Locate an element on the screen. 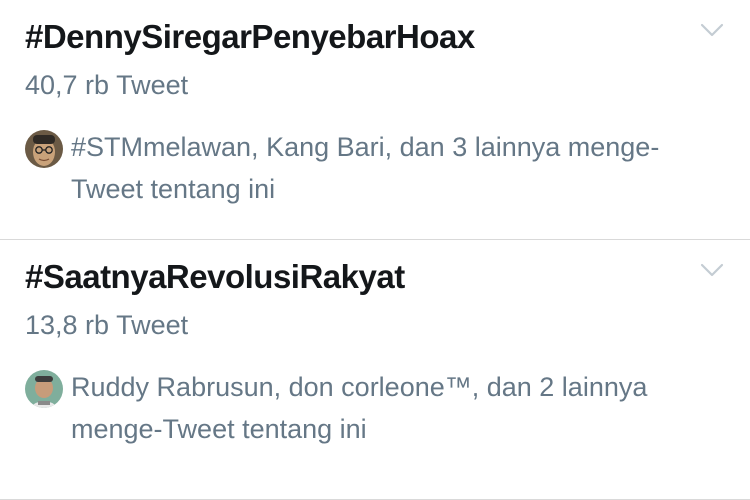  trend-tweet-count: 40,7 rb Tweet is located at coordinates (107, 85).